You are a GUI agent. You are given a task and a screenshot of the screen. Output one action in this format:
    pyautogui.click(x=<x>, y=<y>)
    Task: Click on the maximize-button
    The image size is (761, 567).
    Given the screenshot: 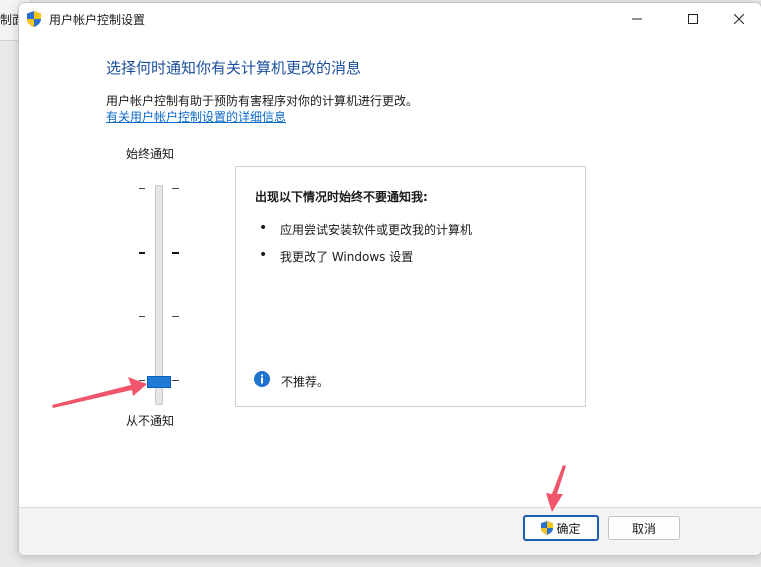 What is the action you would take?
    pyautogui.click(x=693, y=19)
    